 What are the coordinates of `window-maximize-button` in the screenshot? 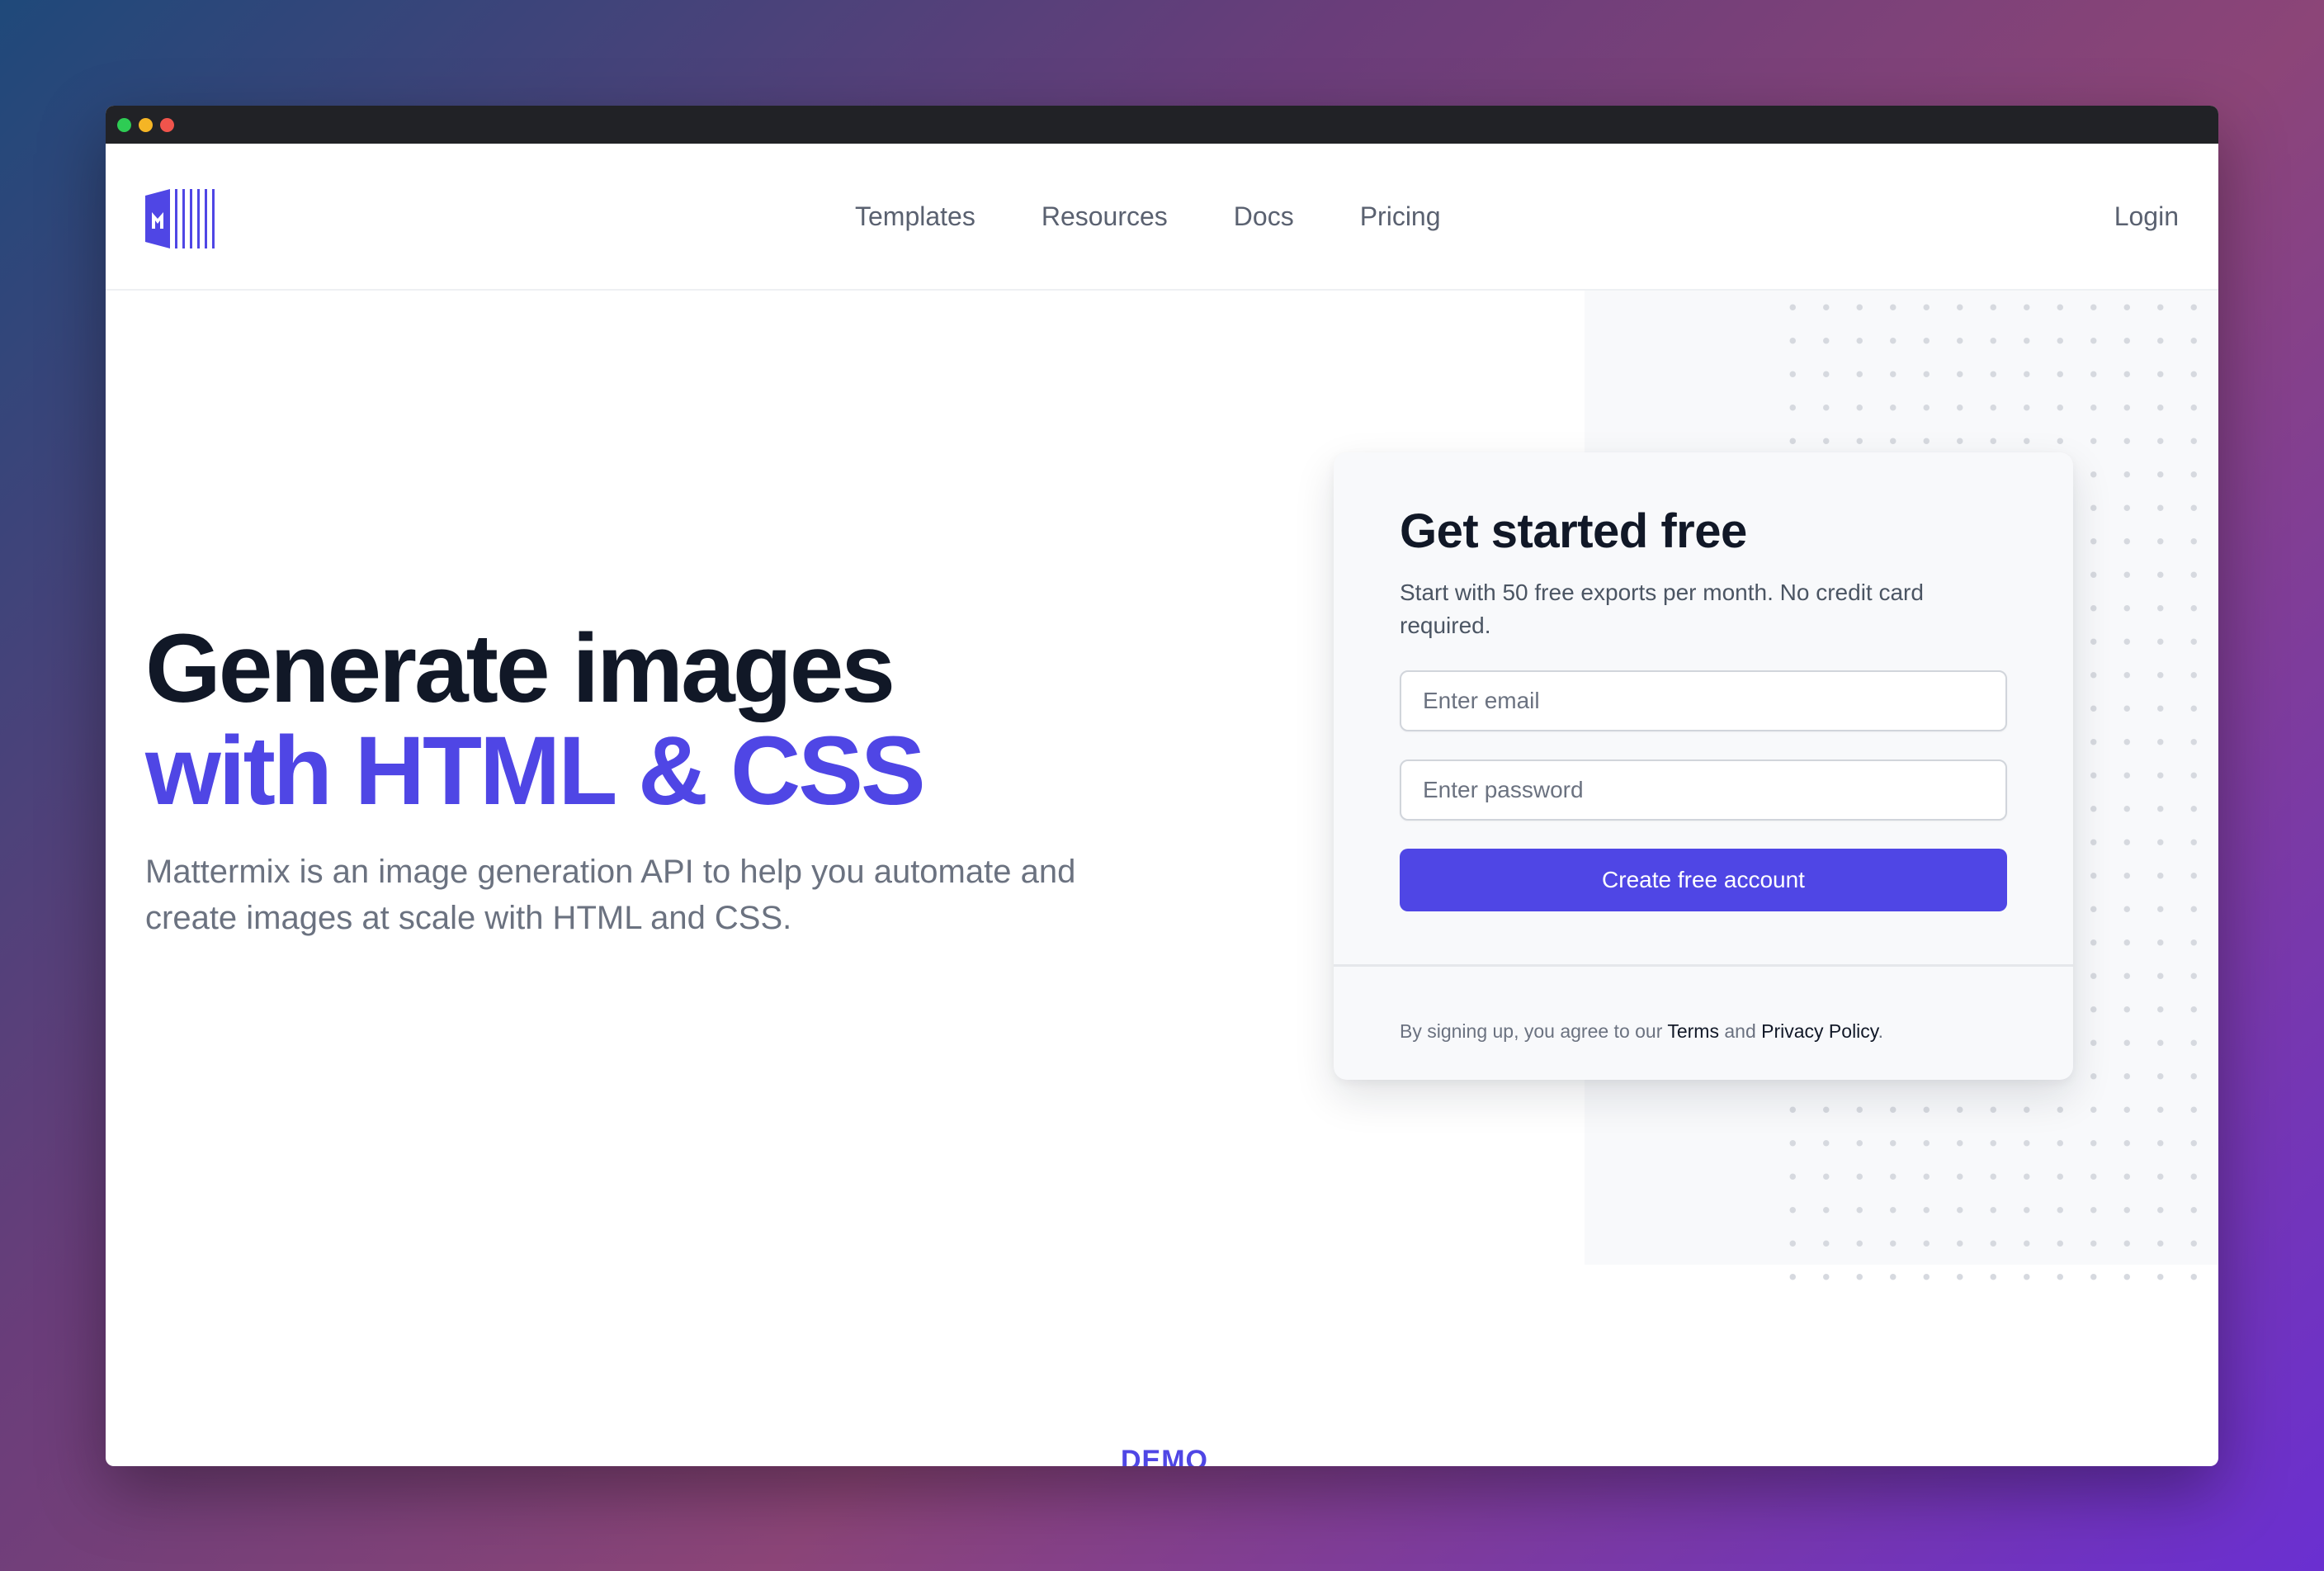 It's located at (124, 125).